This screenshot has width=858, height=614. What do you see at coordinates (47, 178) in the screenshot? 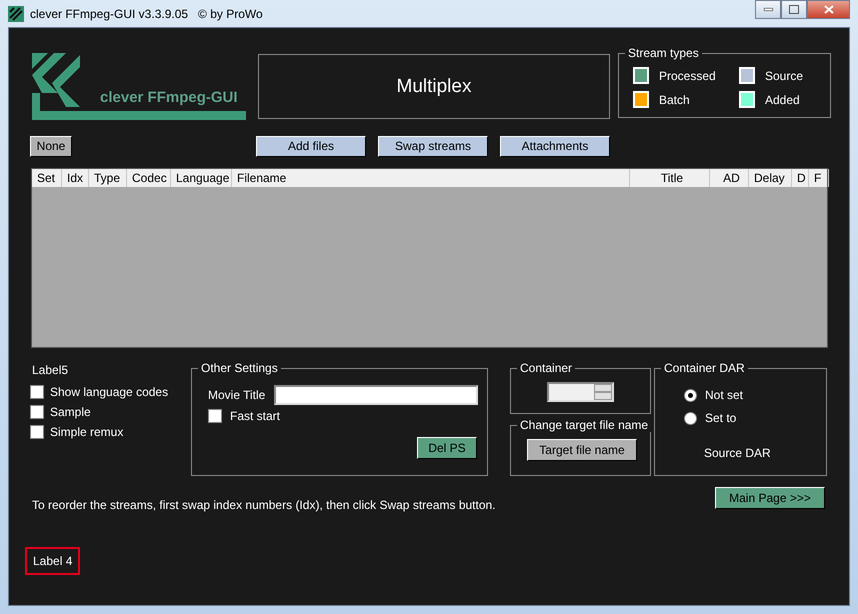
I see `column-header: Set` at bounding box center [47, 178].